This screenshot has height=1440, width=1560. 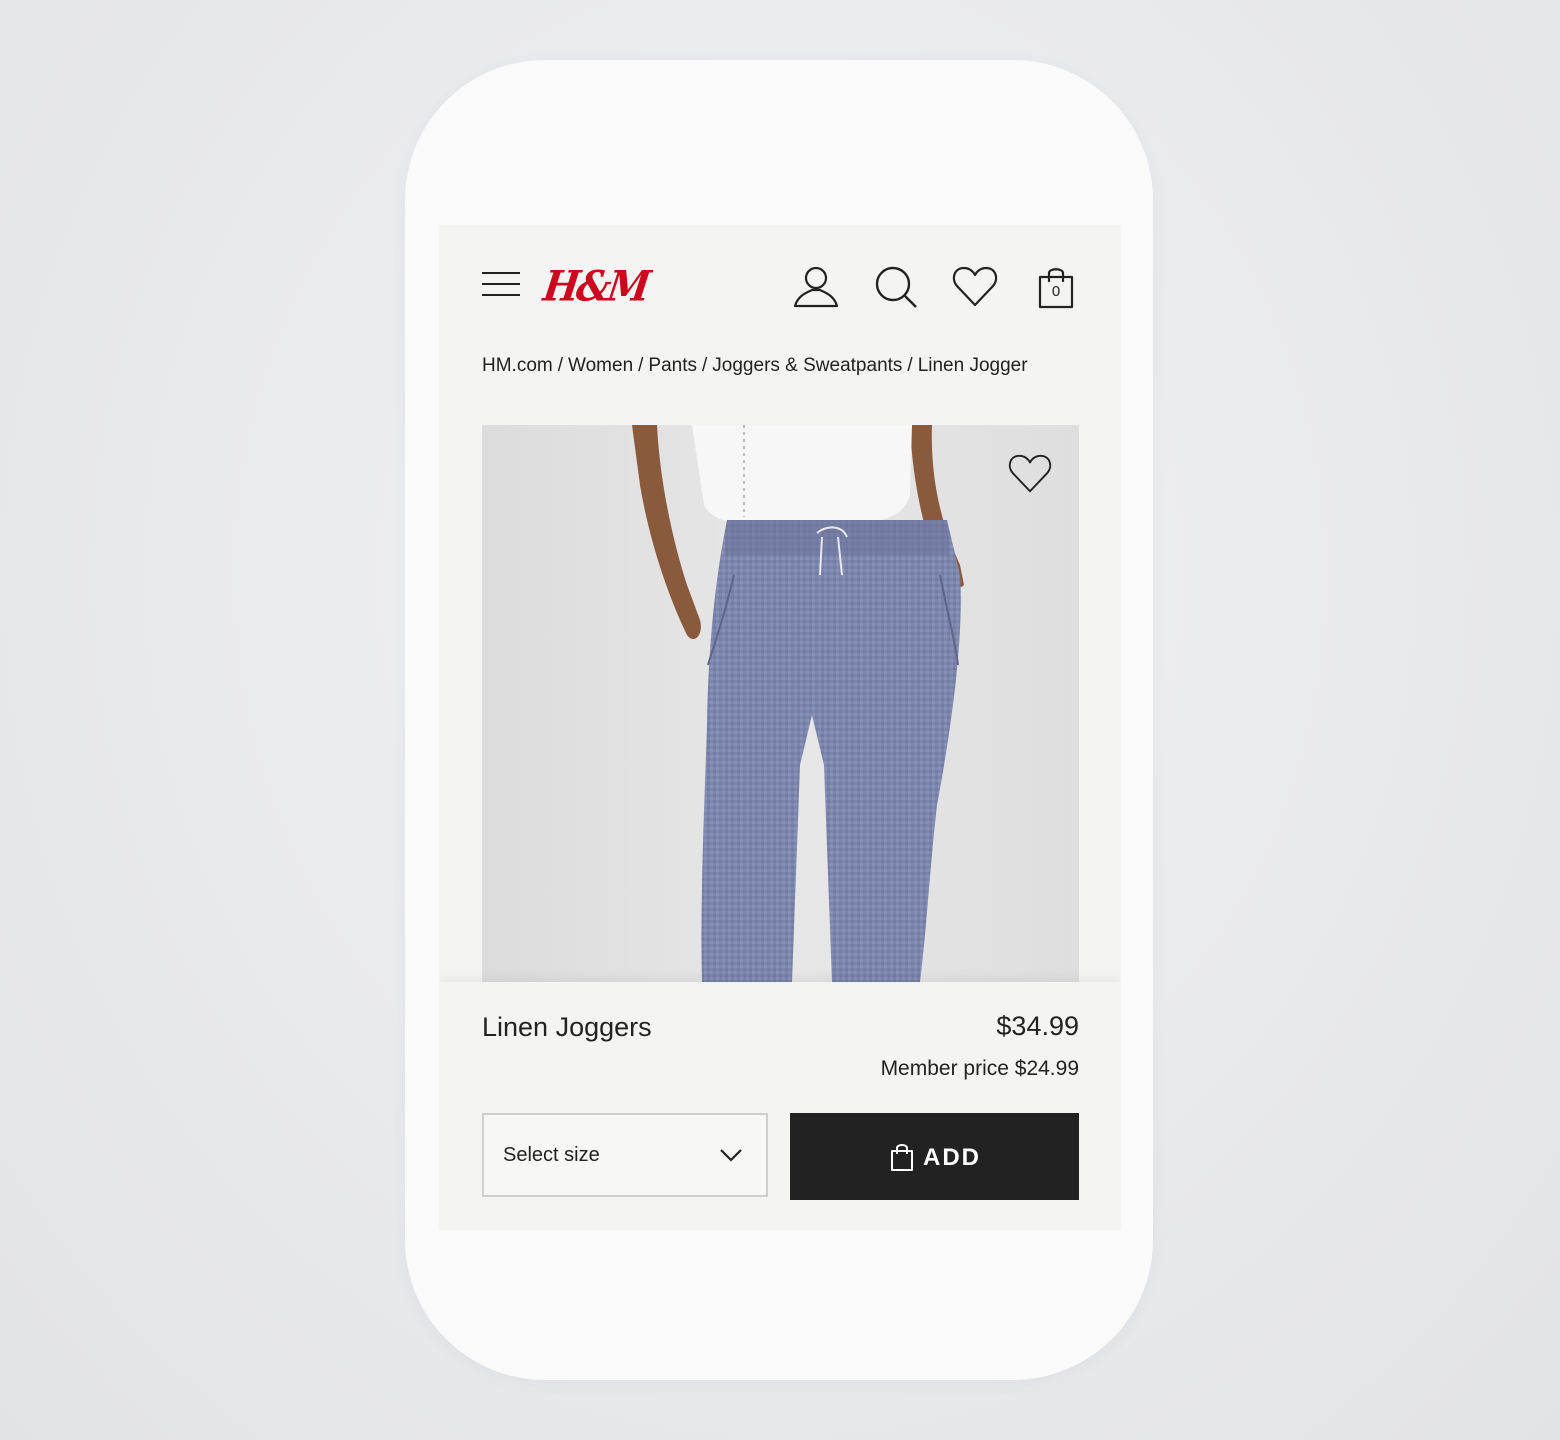 I want to click on search-icon, so click(x=896, y=287).